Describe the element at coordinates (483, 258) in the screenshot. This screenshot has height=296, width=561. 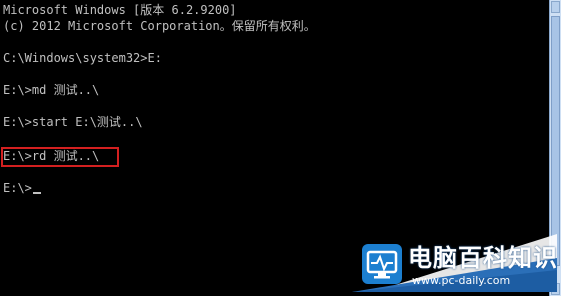
I see `watermark-site-name: 电脑百科知识` at that location.